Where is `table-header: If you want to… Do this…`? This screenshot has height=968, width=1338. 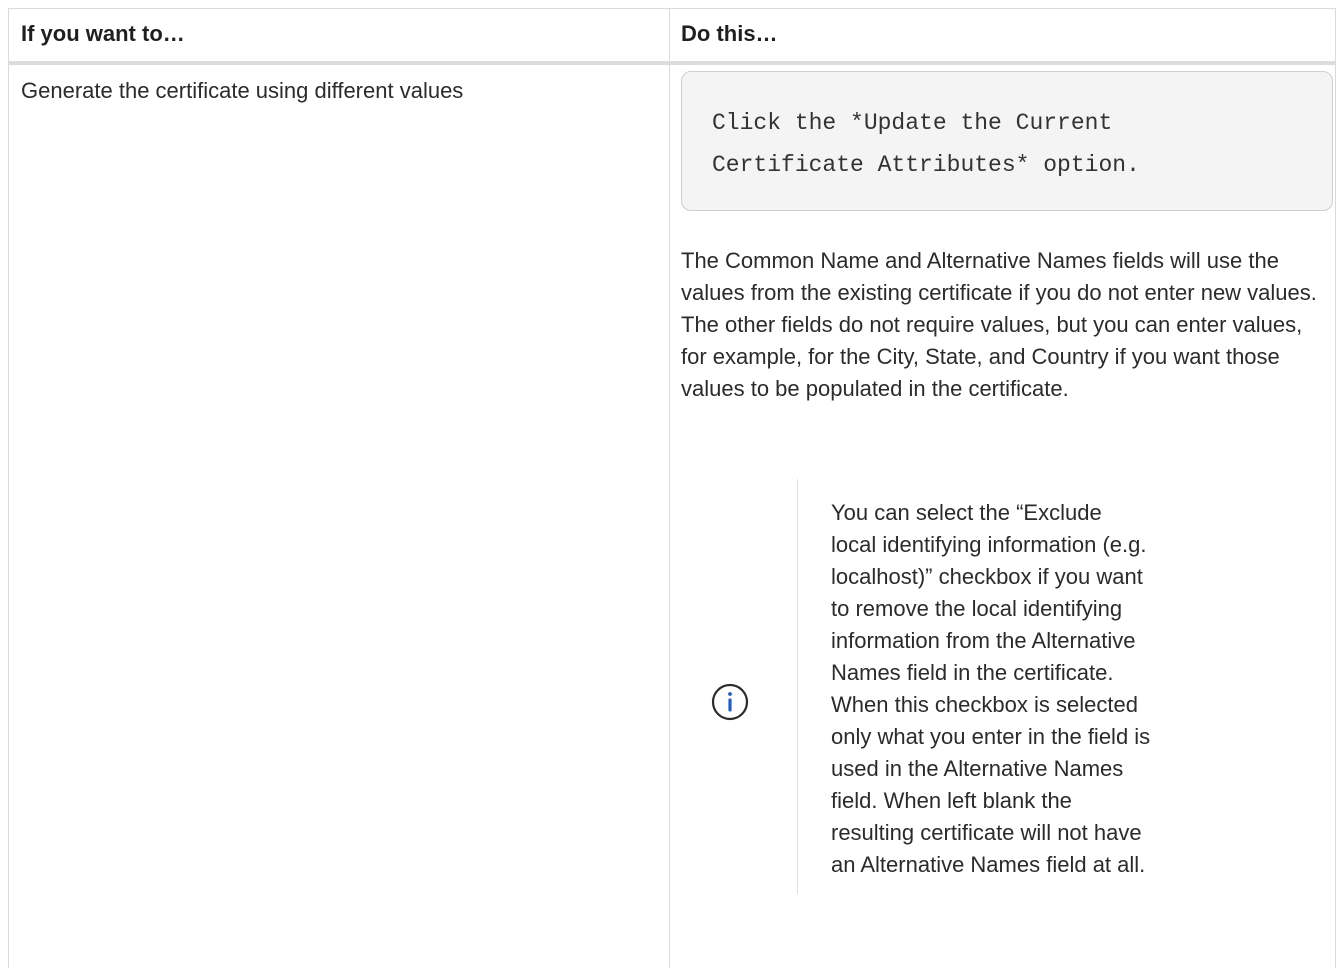 table-header: If you want to… Do this… is located at coordinates (672, 37).